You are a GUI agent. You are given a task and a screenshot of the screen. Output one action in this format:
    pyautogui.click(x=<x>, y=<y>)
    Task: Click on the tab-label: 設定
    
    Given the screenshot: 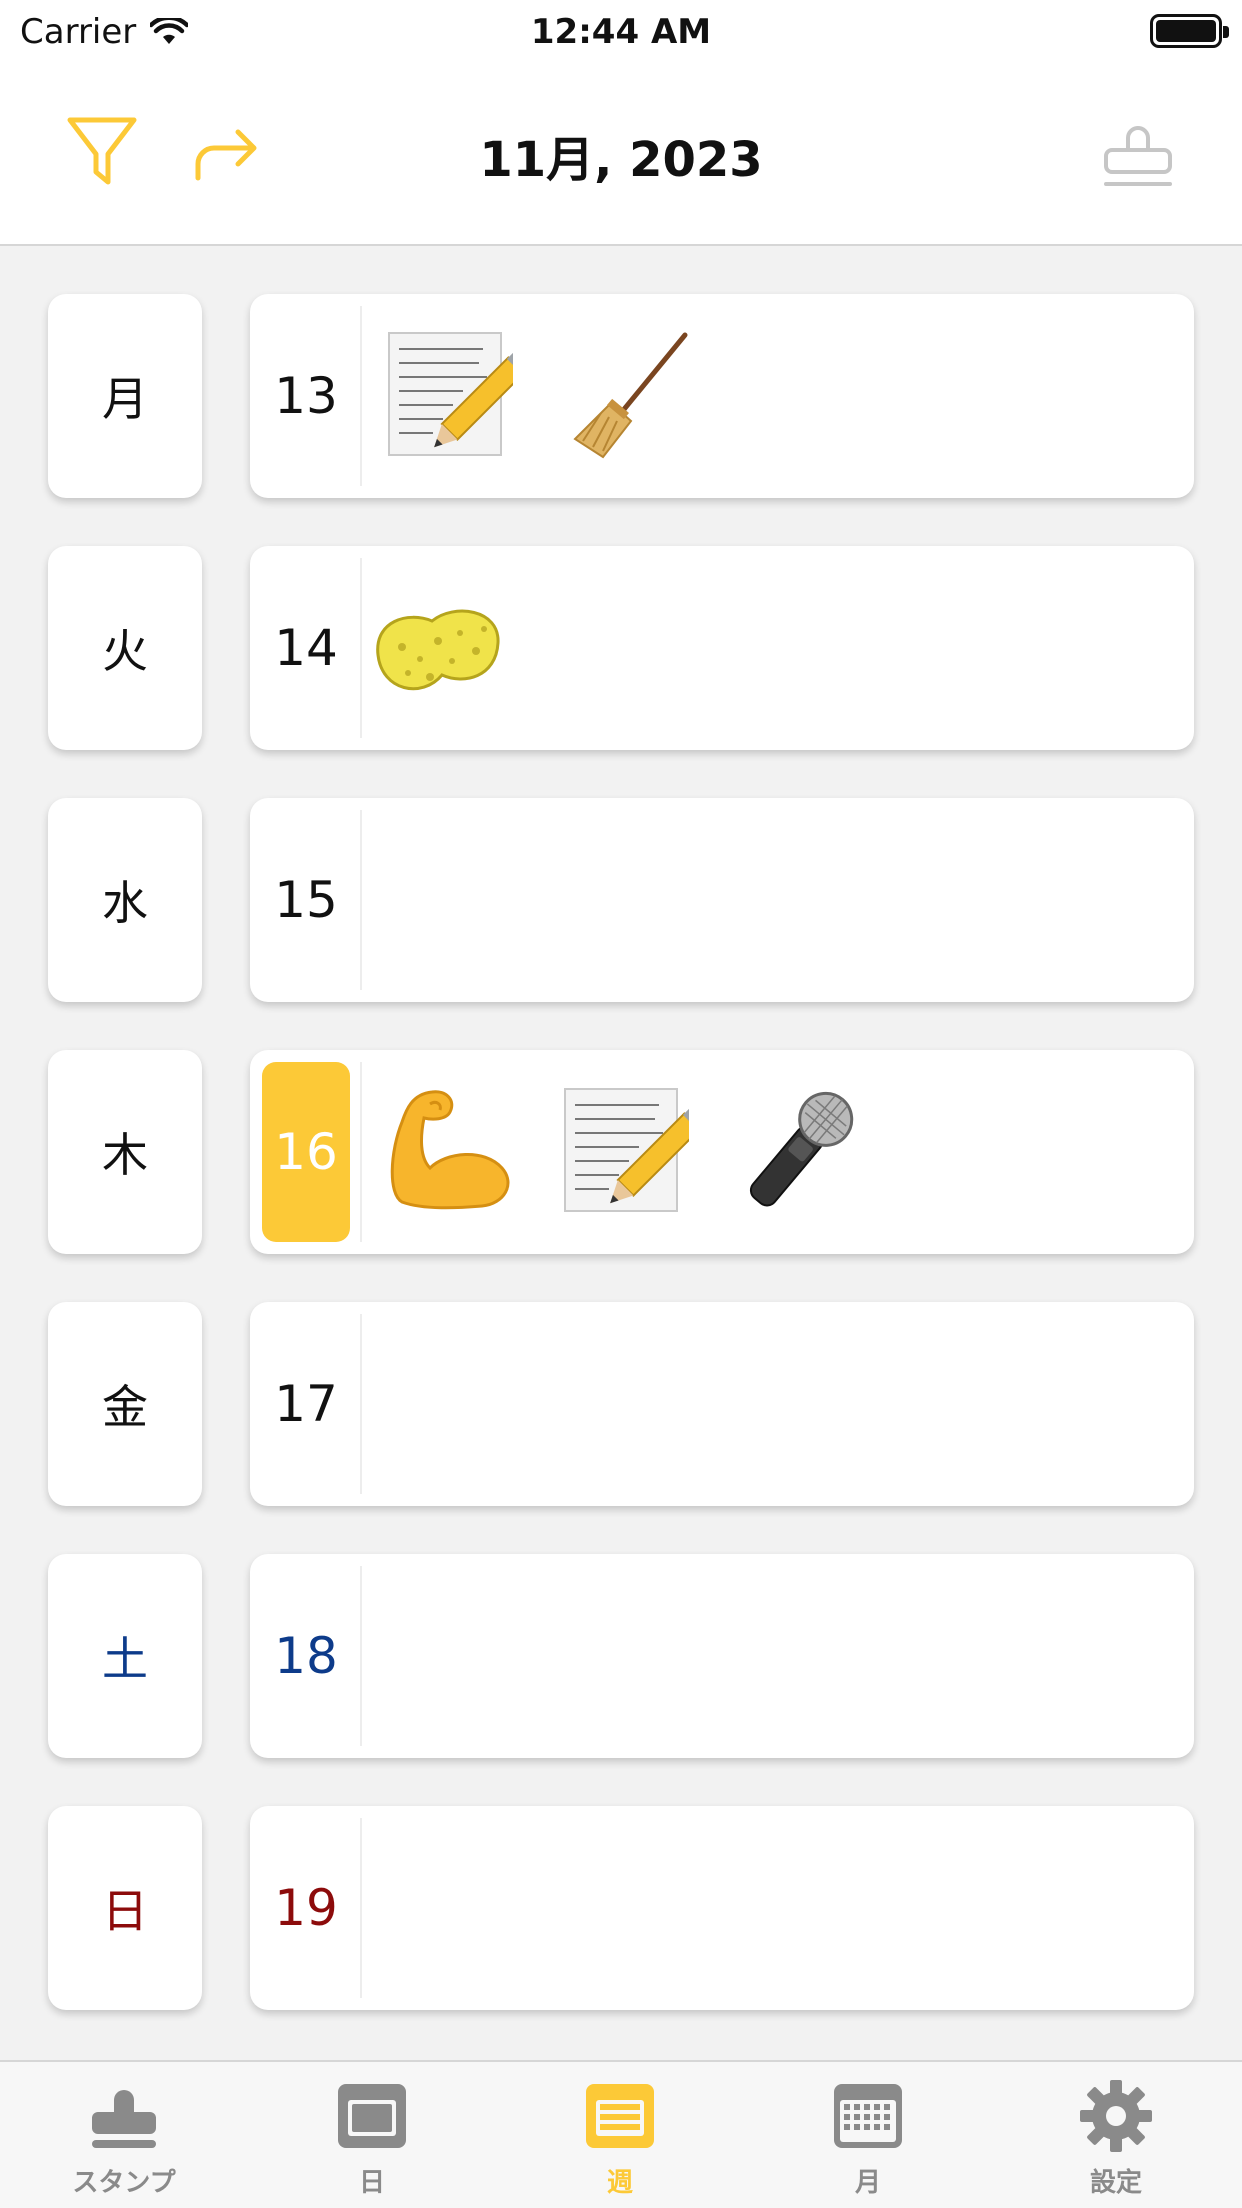 What is the action you would take?
    pyautogui.click(x=1115, y=2183)
    